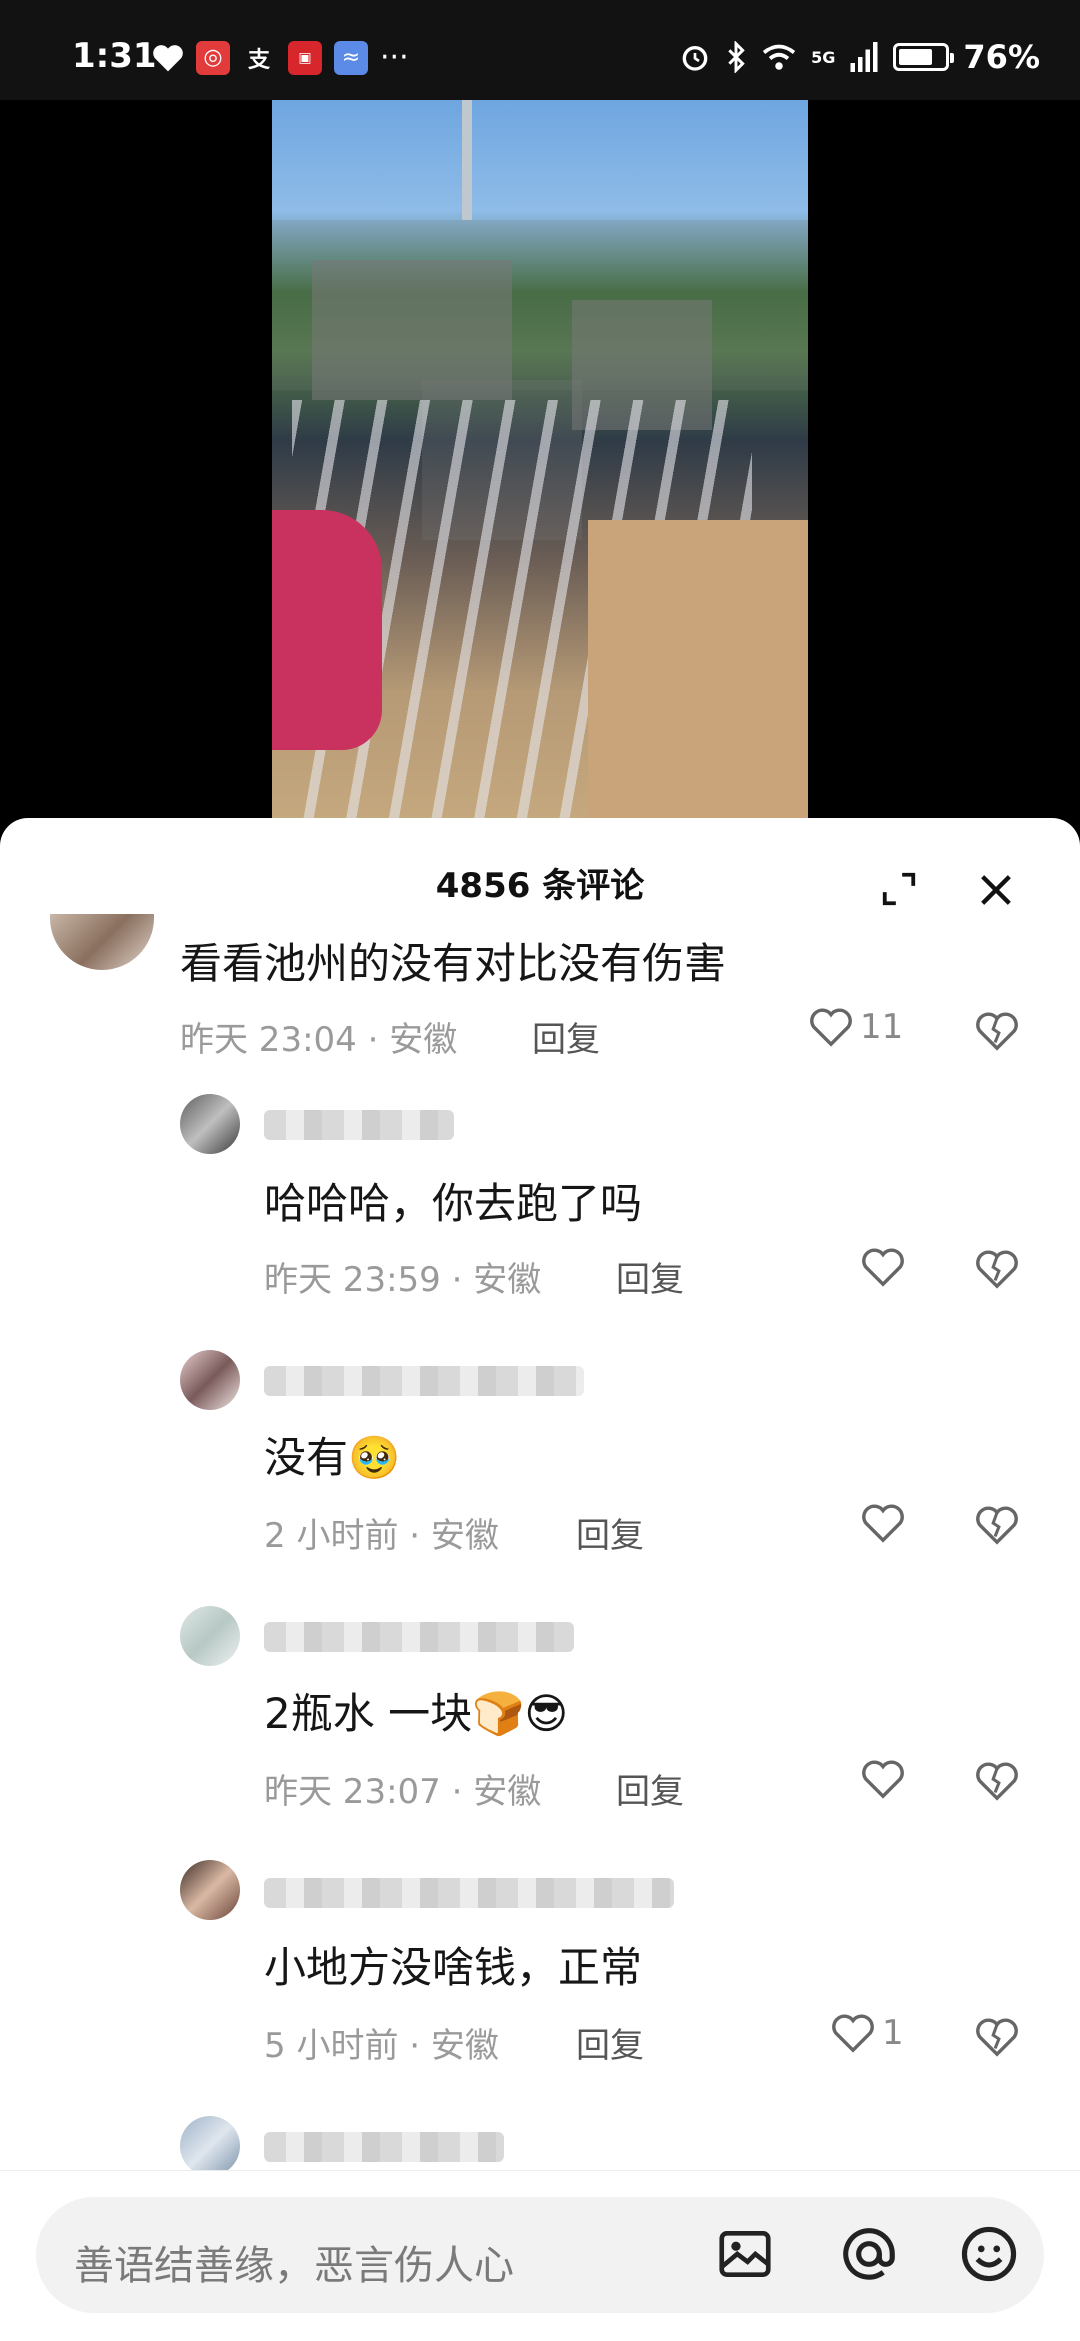 The width and height of the screenshot is (1080, 2341). Describe the element at coordinates (331, 1536) in the screenshot. I see `comment-time: 2 小时前` at that location.